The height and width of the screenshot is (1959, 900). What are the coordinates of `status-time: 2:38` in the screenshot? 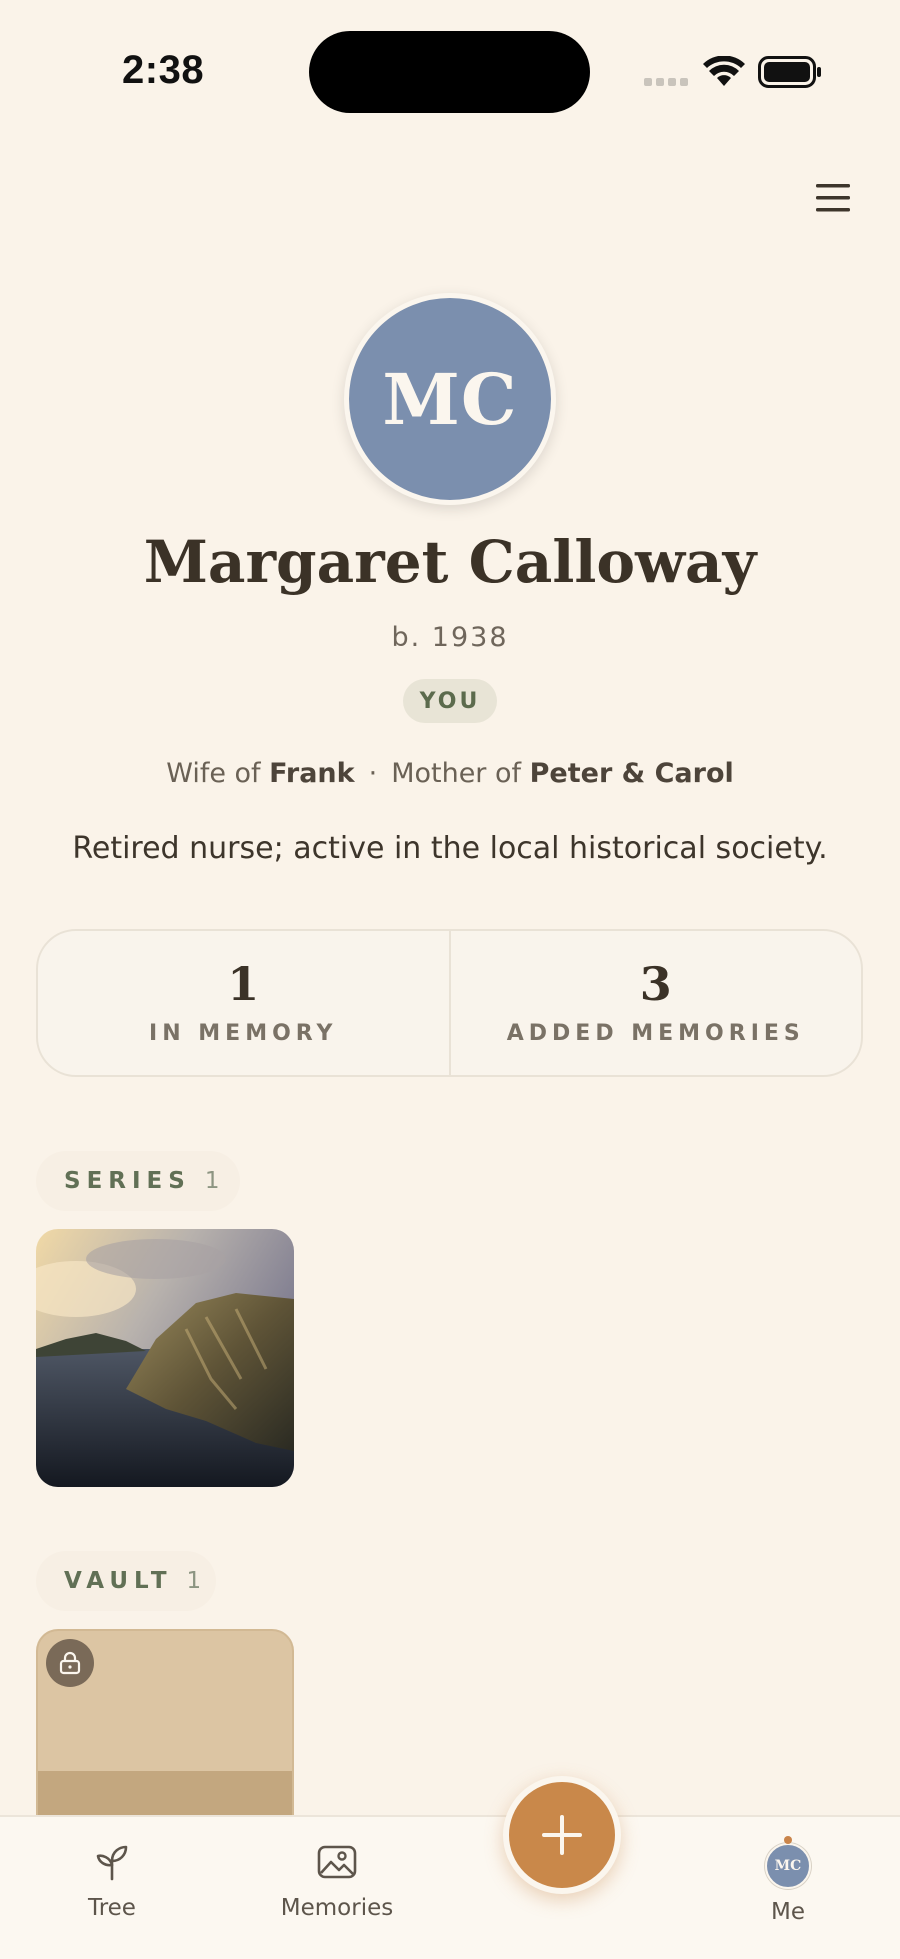 It's located at (163, 70).